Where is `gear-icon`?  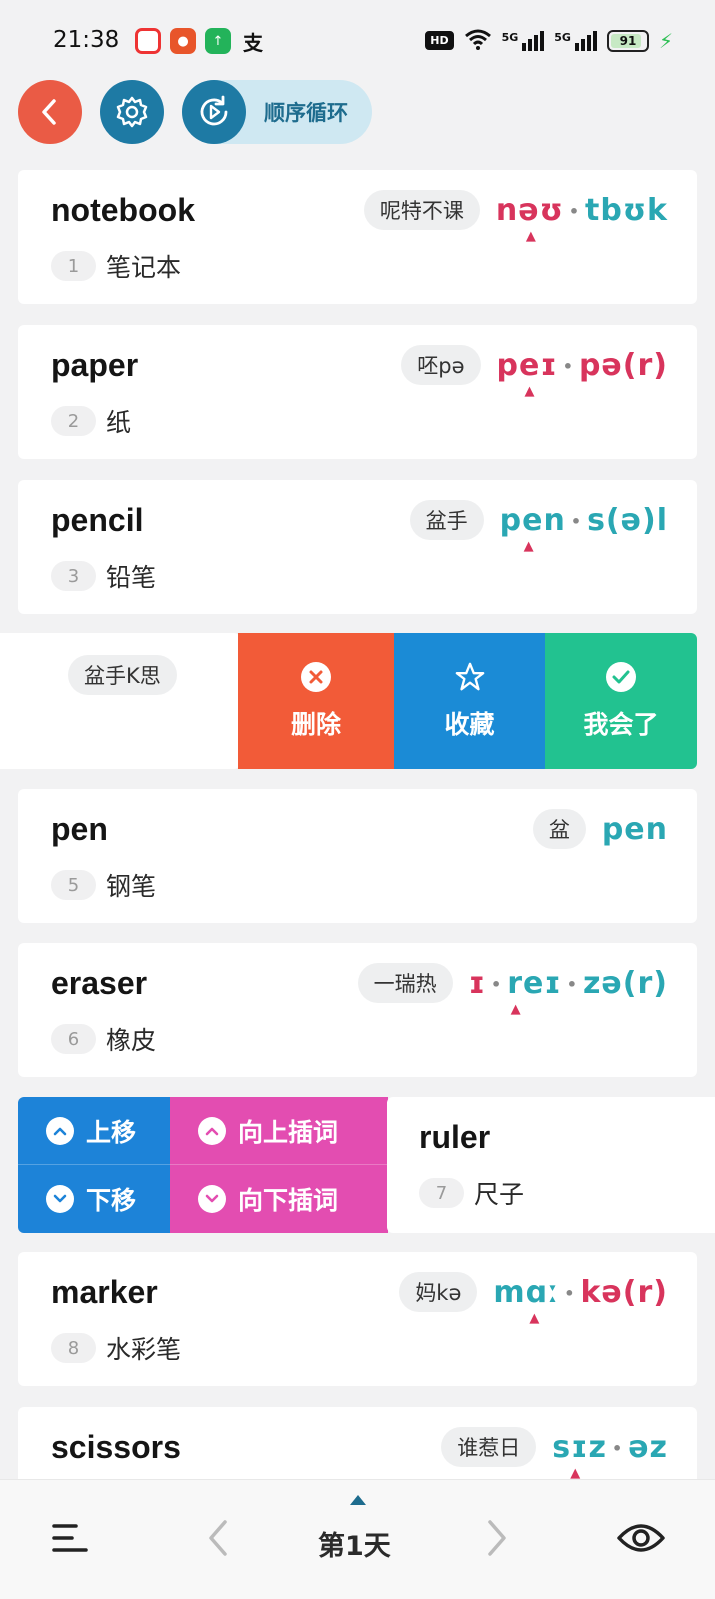
gear-icon is located at coordinates (132, 112).